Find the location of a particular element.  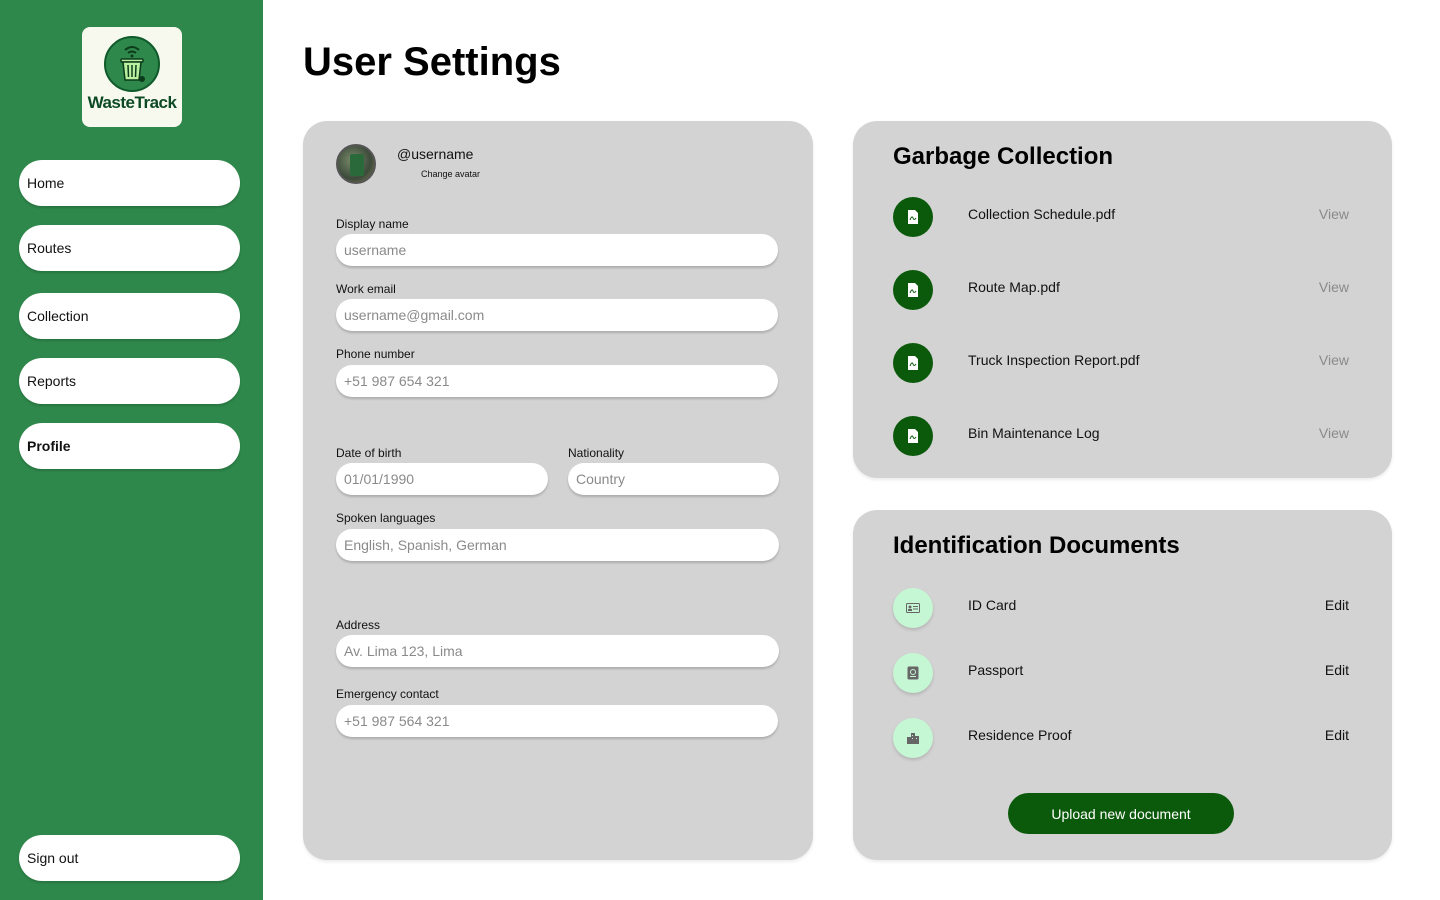

sign-out-button: Sign out is located at coordinates (129, 858).